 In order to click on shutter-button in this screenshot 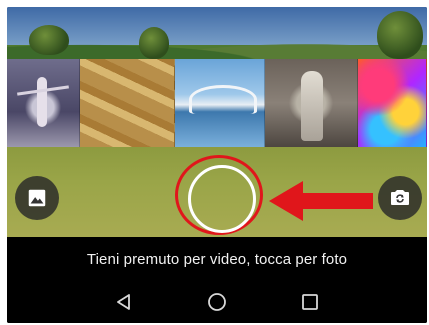, I will do `click(222, 199)`.